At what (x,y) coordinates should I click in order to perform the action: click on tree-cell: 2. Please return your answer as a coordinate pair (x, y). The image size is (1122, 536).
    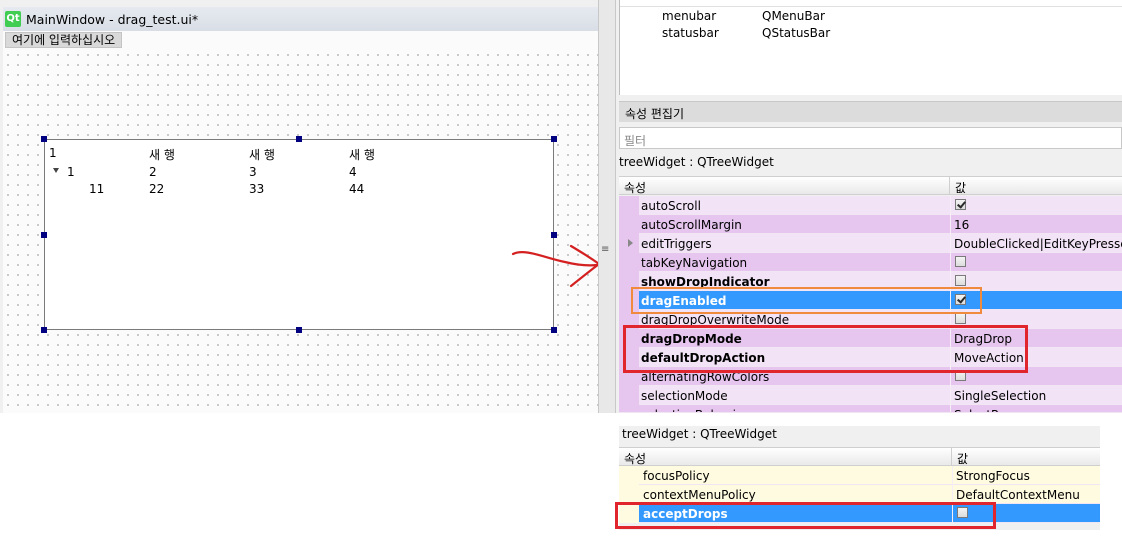
    Looking at the image, I should click on (153, 172).